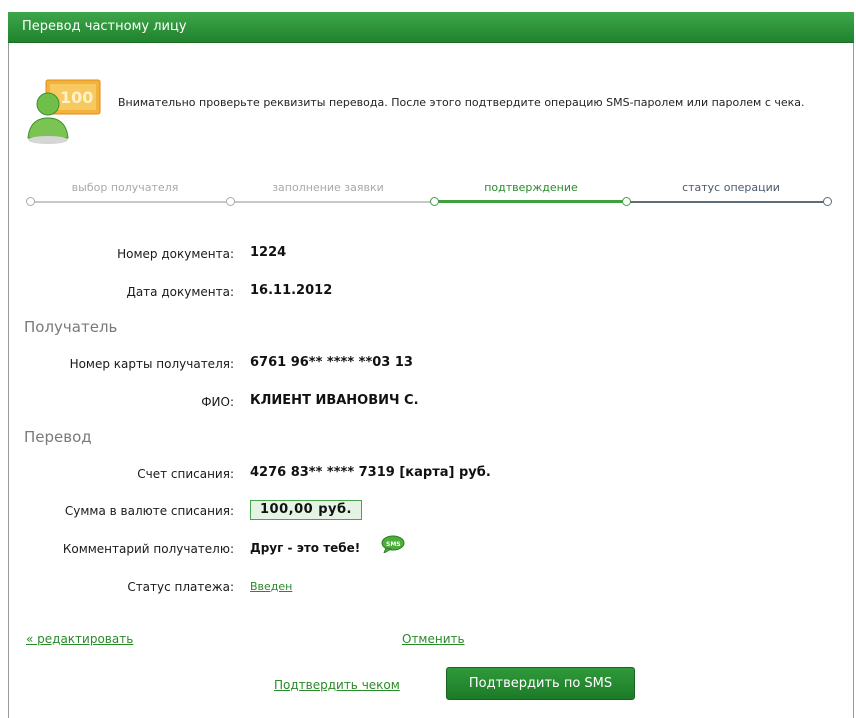 This screenshot has width=856, height=718. I want to click on user-with-banknote-icon: 100, so click(64, 111).